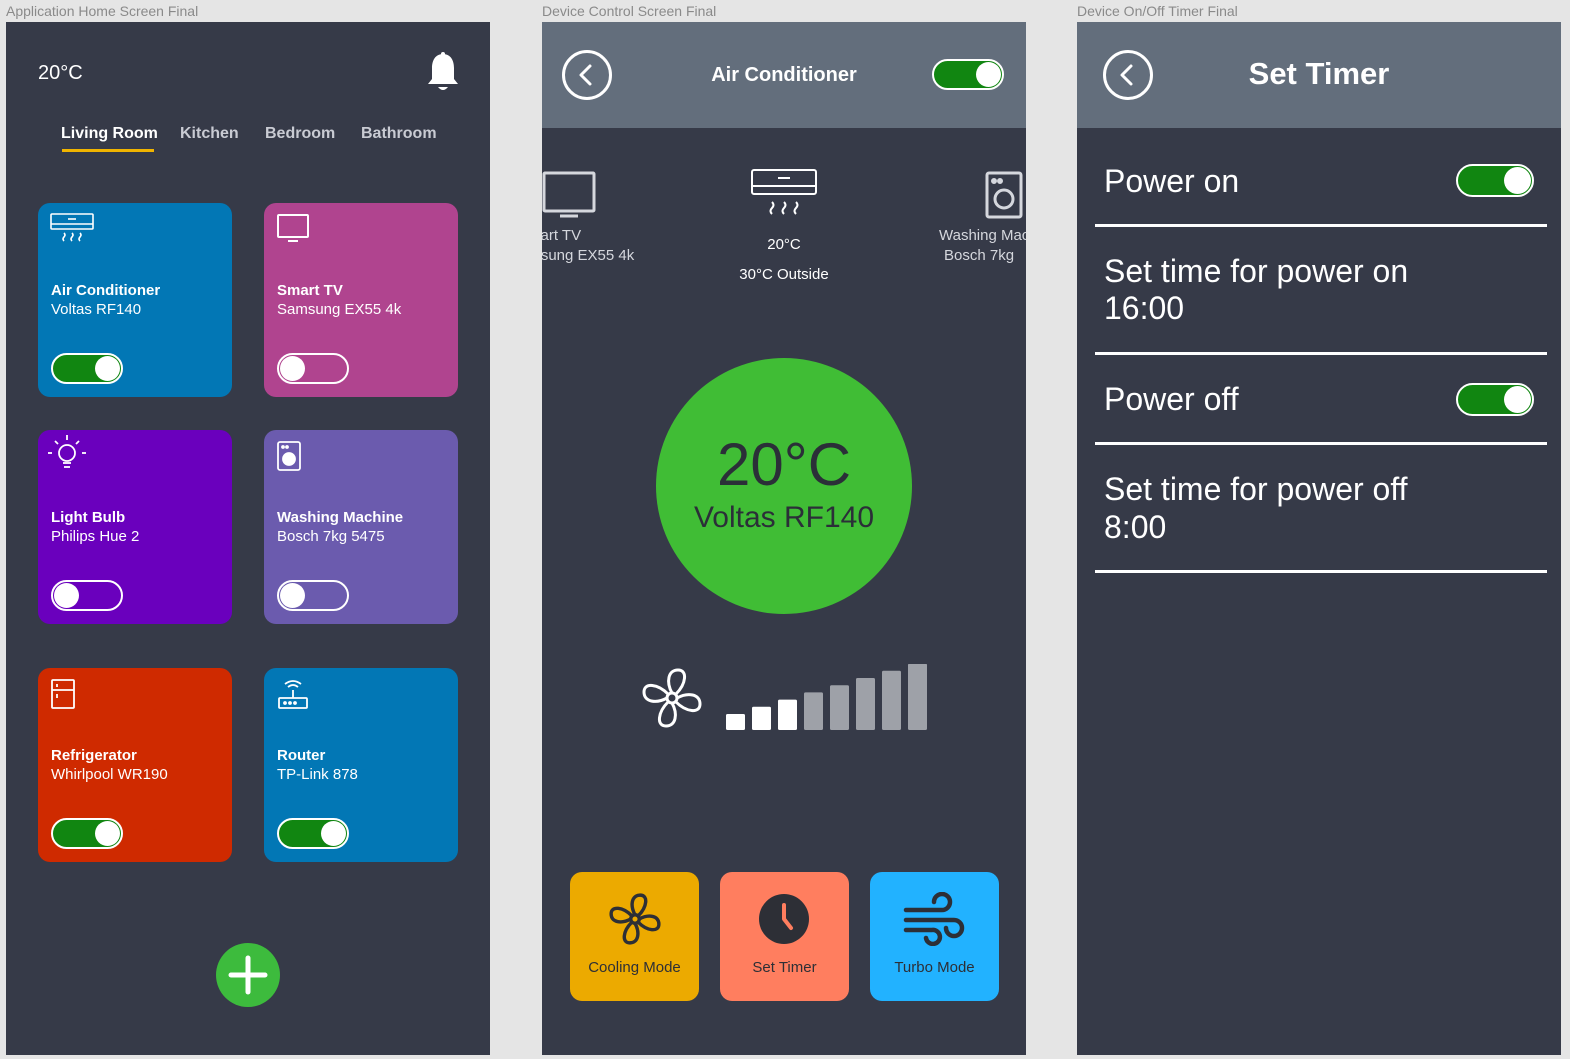  What do you see at coordinates (361, 765) in the screenshot?
I see `device-card-router: Router TP-Link 878` at bounding box center [361, 765].